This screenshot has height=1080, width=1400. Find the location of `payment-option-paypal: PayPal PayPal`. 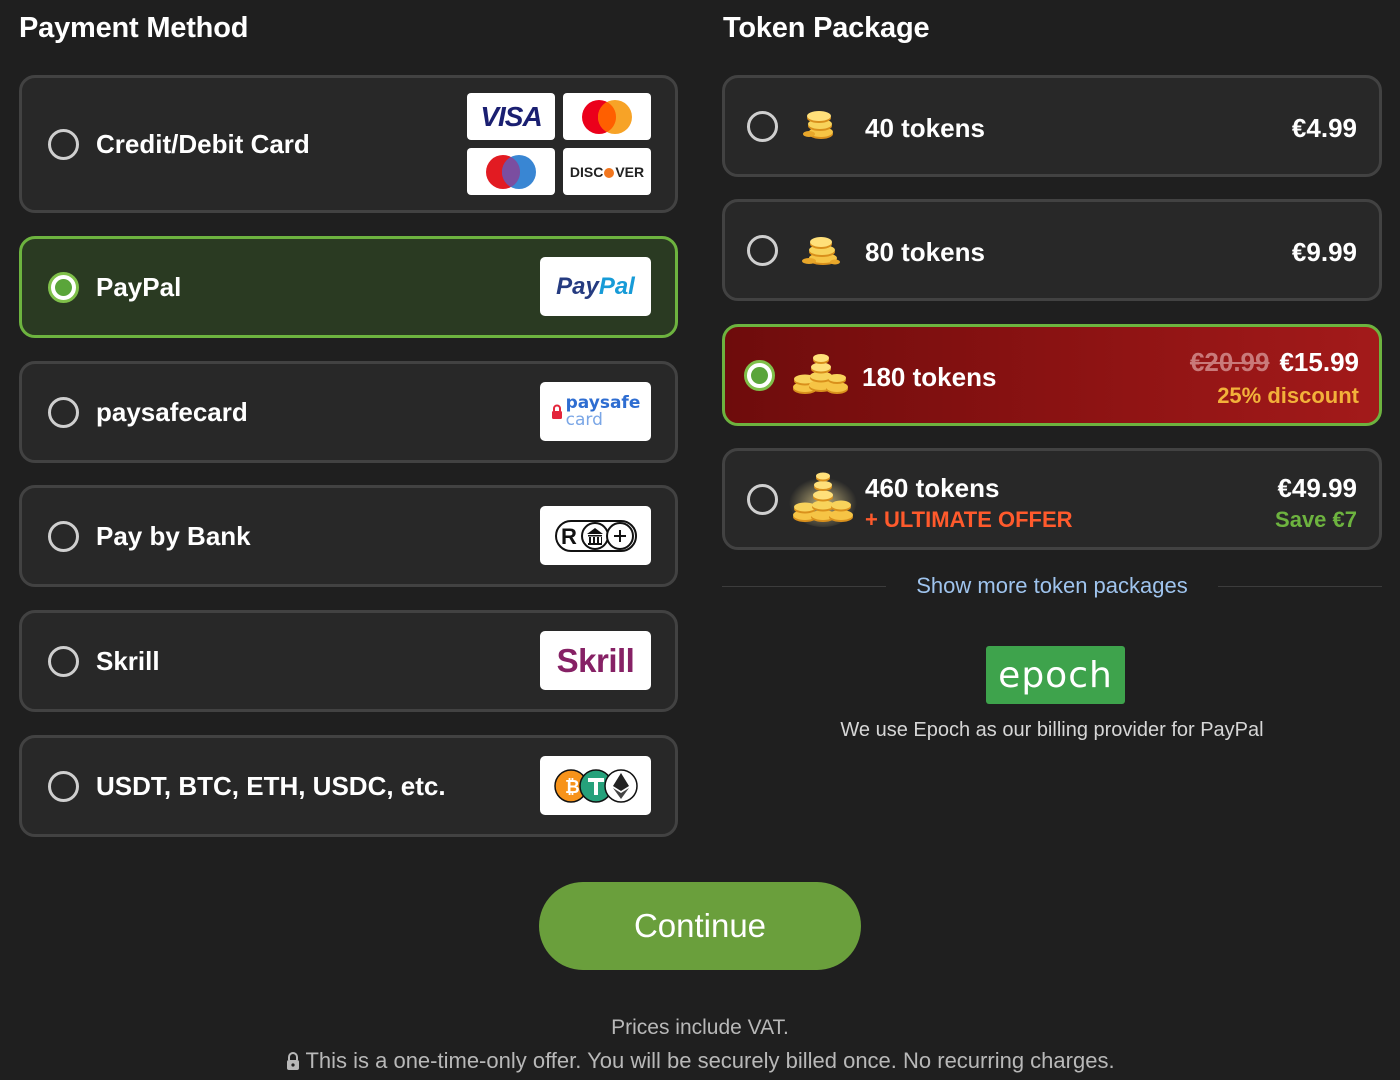

payment-option-paypal: PayPal PayPal is located at coordinates (348, 287).